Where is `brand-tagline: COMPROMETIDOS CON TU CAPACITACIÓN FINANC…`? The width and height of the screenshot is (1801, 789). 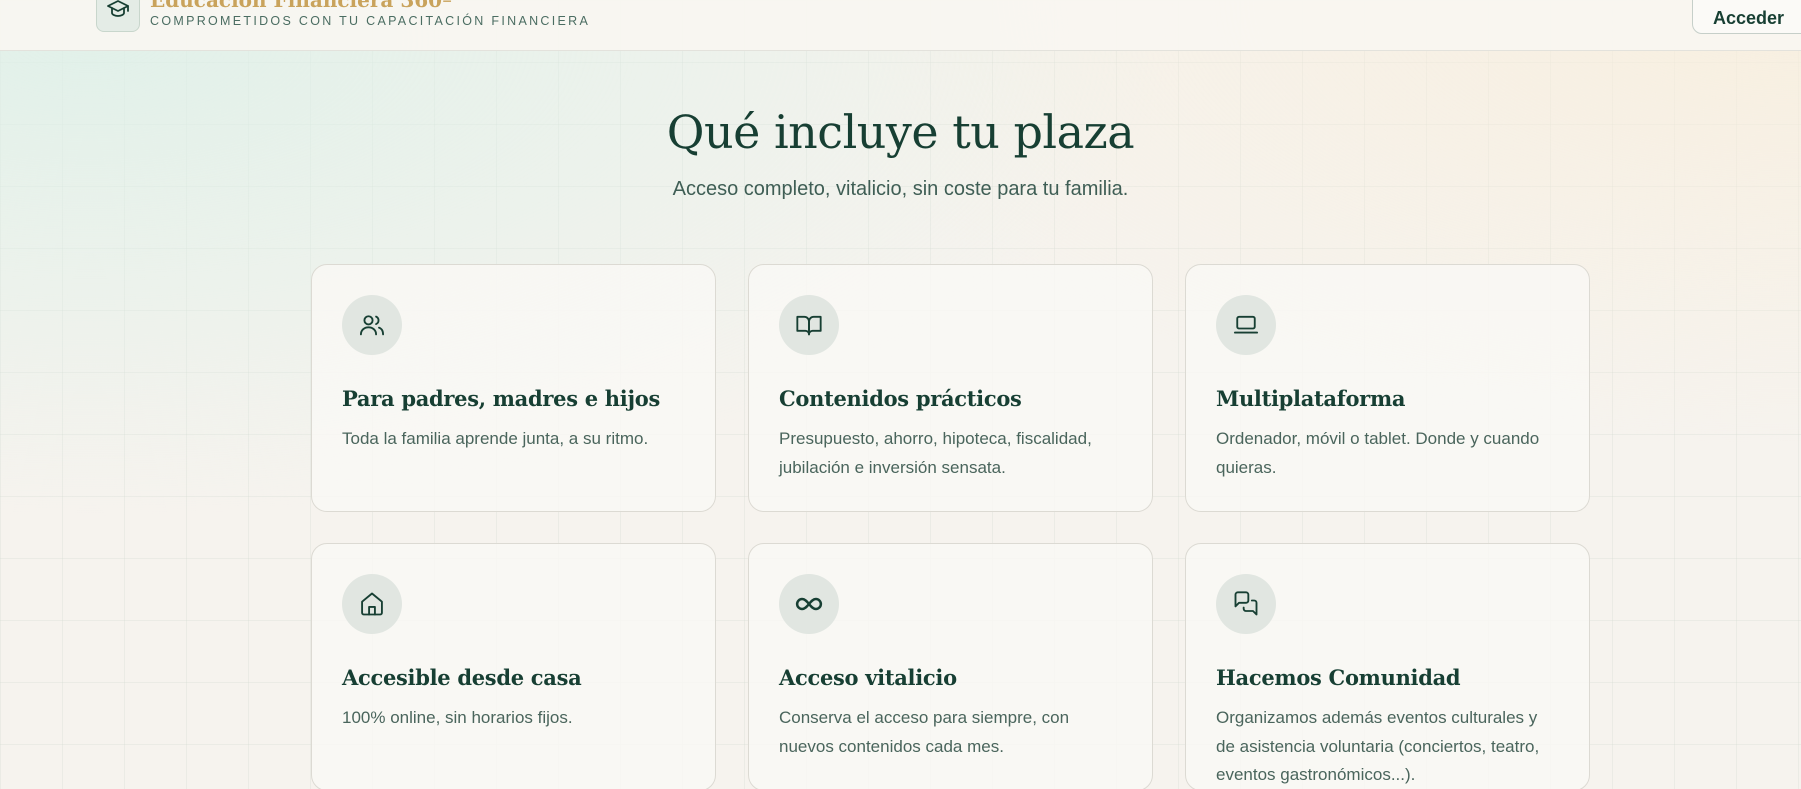 brand-tagline: COMPROMETIDOS CON TU CAPACITACIÓN FINANC… is located at coordinates (370, 21).